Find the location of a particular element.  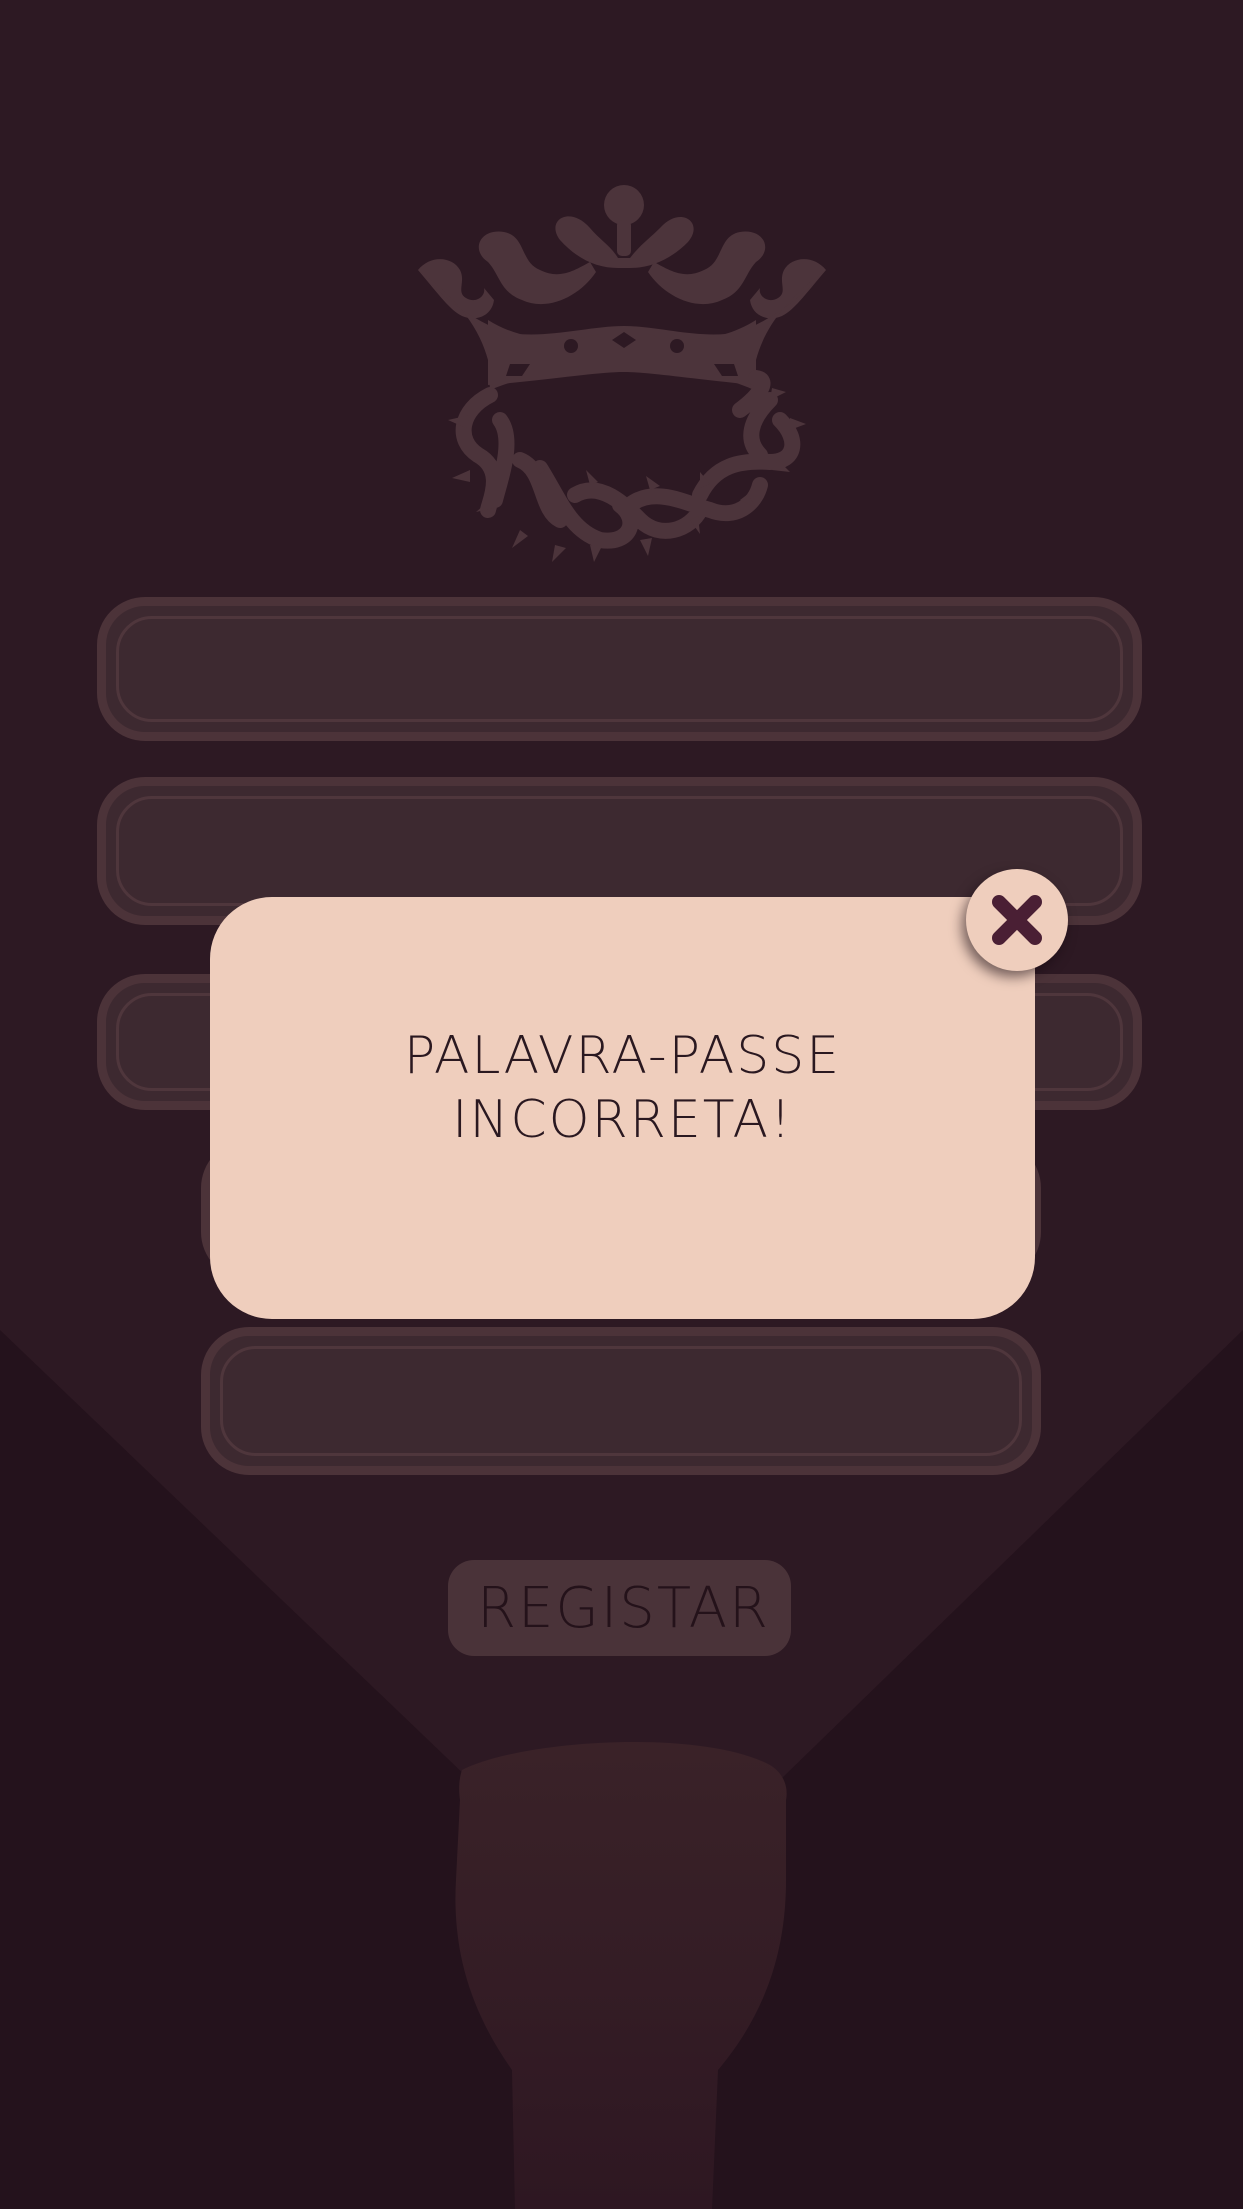

error-dialog: PALAVRA-PASSE INCORRETA! is located at coordinates (622, 1108).